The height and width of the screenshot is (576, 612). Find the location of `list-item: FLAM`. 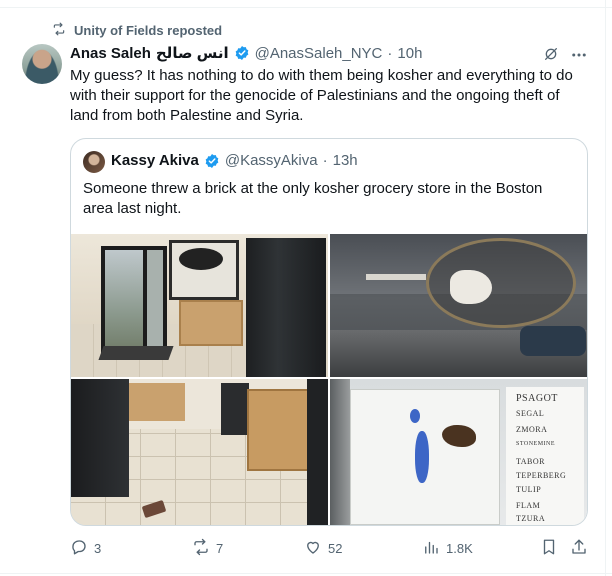

list-item: FLAM is located at coordinates (528, 505).